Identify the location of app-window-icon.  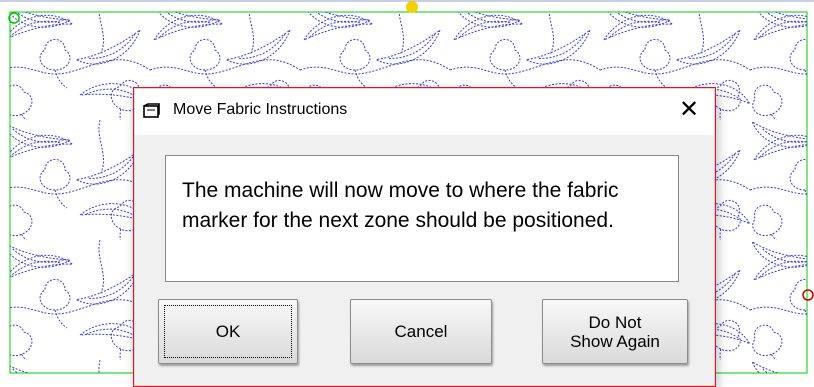
(151, 110).